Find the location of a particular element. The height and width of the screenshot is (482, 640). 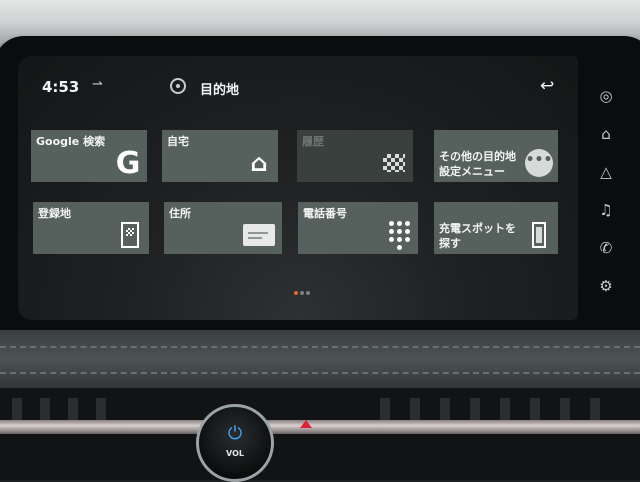

power-volume-knob: ⏻ VOL is located at coordinates (235, 443).